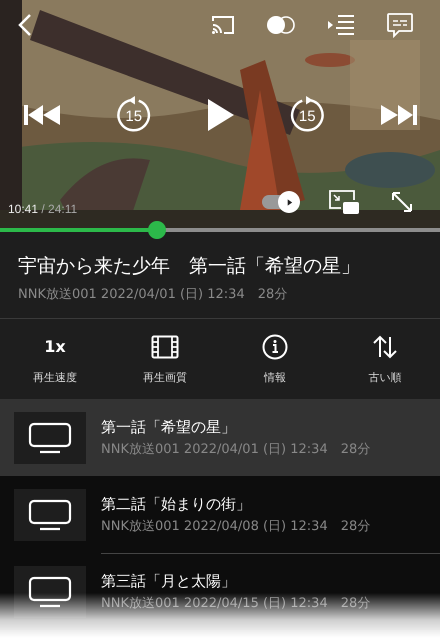  I want to click on skip-forward-15-button: 15, so click(307, 115).